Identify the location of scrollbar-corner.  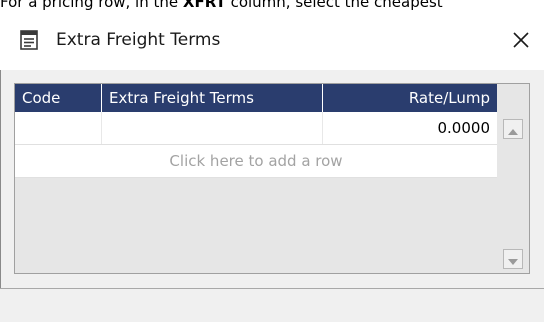
(513, 98).